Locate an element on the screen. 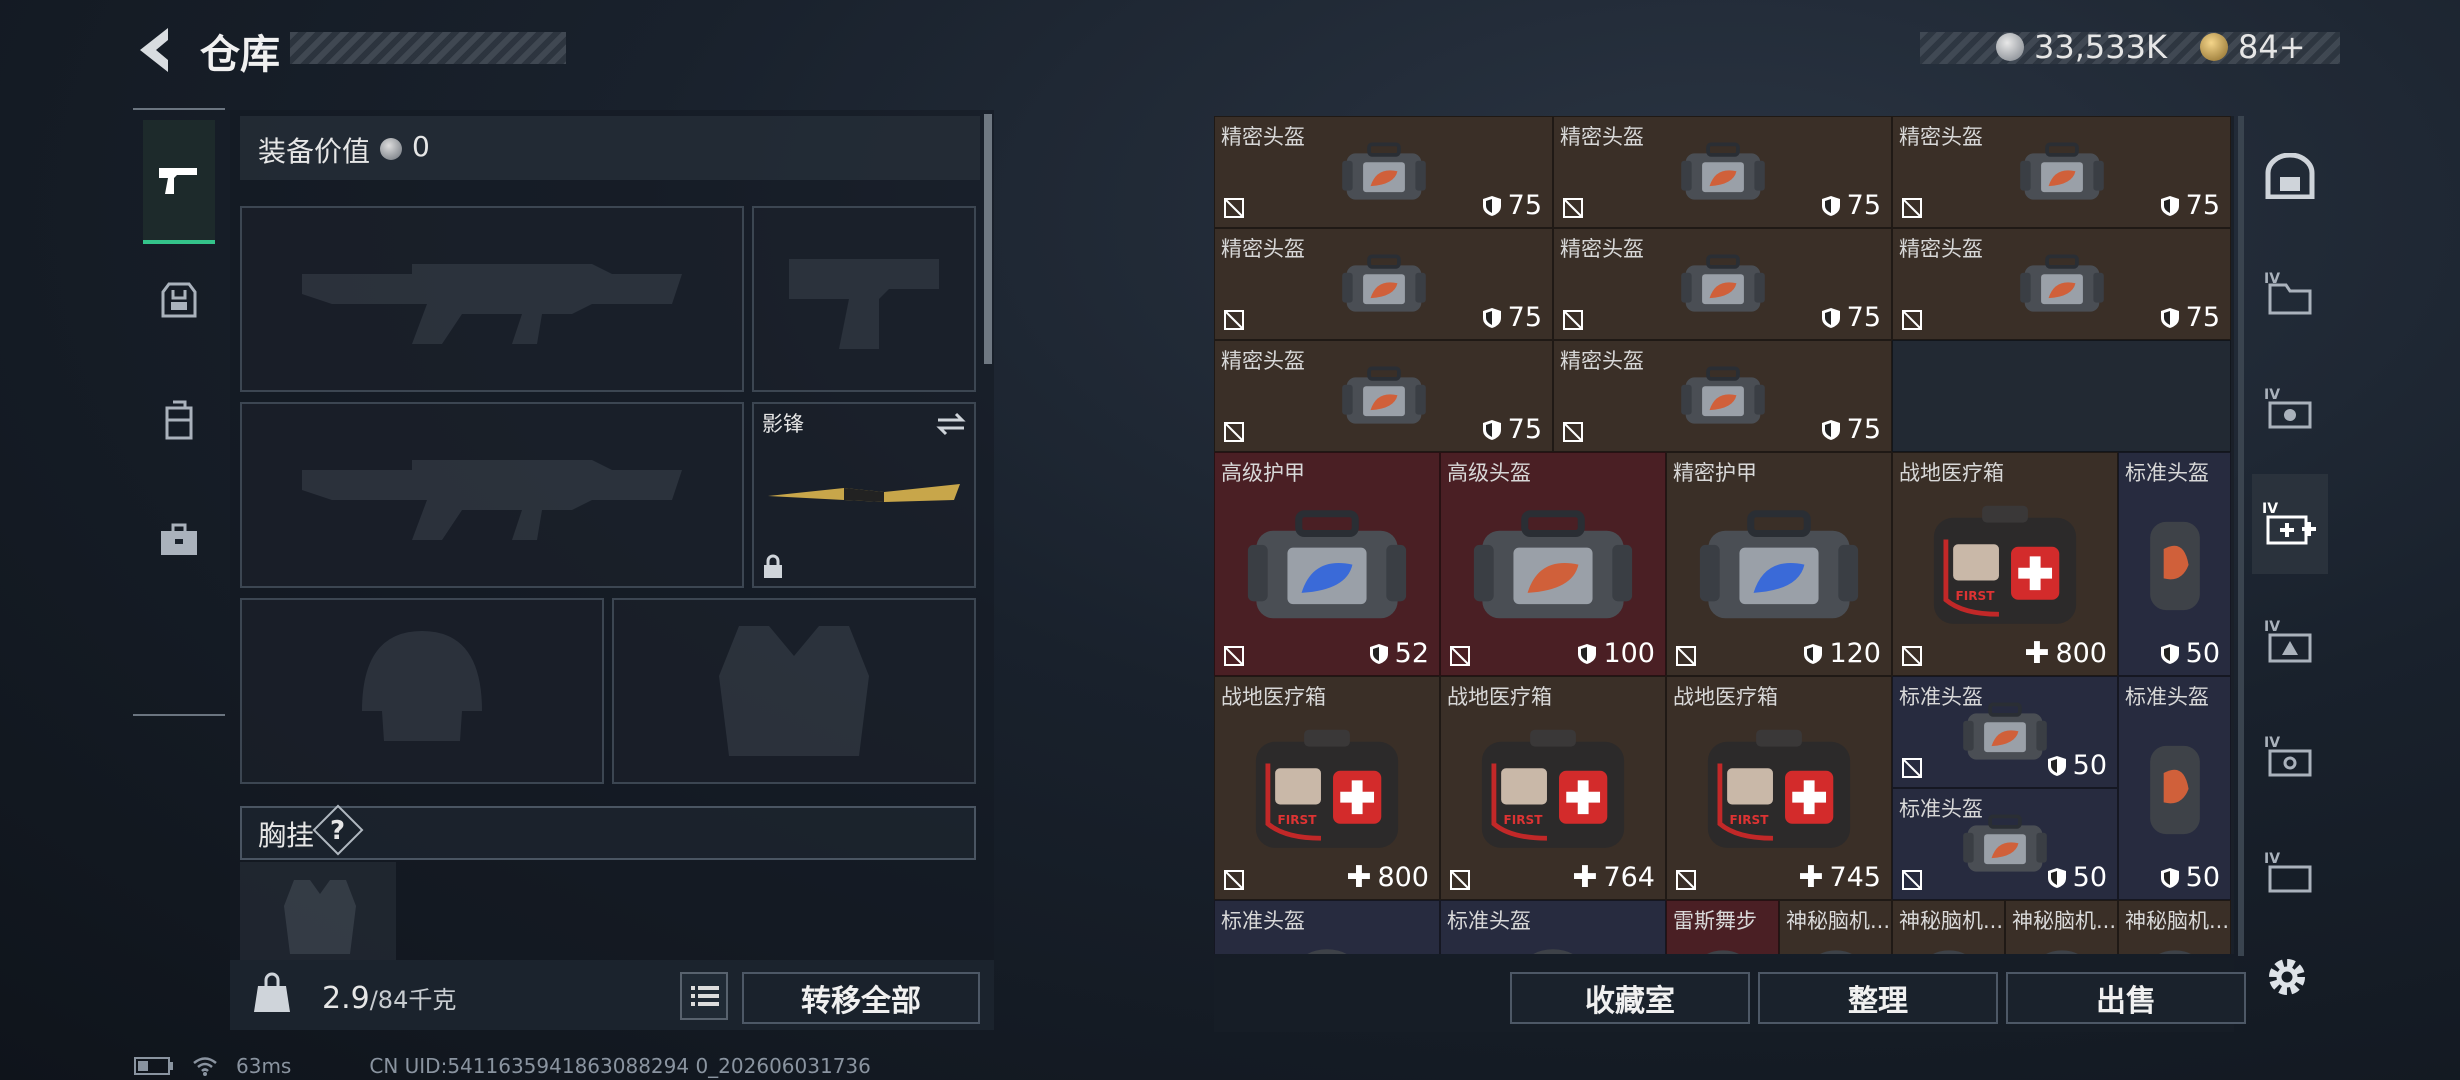 The image size is (2460, 1080). item-value-text: 50 is located at coordinates (2202, 877).